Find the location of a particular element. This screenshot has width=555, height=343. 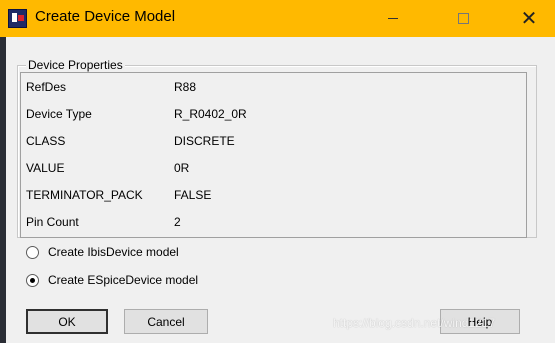

title-bar: Create Device Model ✕ is located at coordinates (277, 18).